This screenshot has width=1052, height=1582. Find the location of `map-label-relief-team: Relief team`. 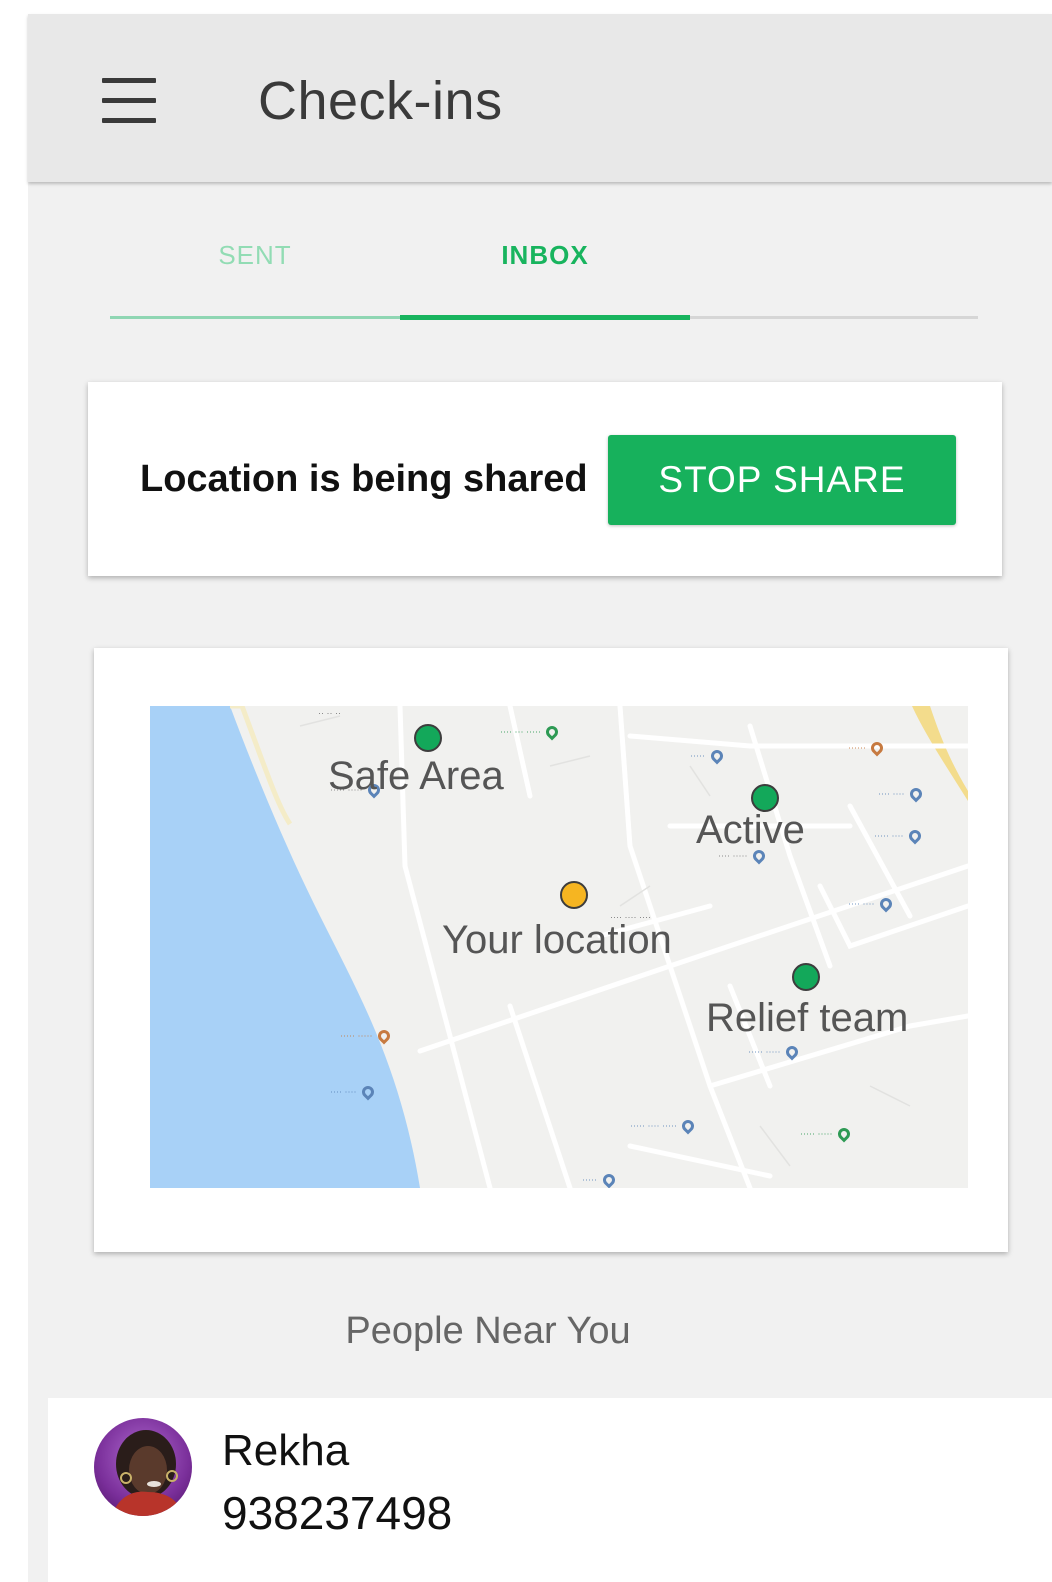

map-label-relief-team: Relief team is located at coordinates (807, 1018).